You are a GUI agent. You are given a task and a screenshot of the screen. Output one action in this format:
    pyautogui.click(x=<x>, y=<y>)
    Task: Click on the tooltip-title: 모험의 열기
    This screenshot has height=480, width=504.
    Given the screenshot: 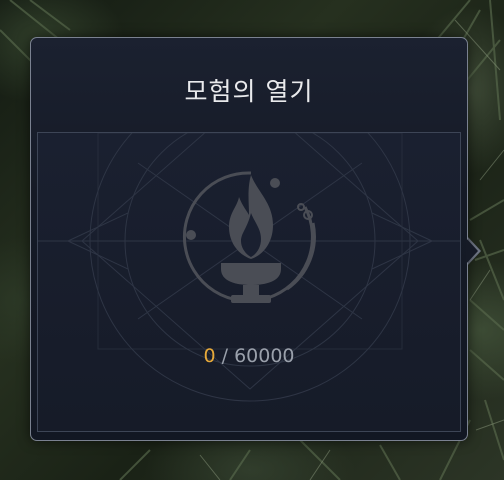 What is the action you would take?
    pyautogui.click(x=249, y=91)
    